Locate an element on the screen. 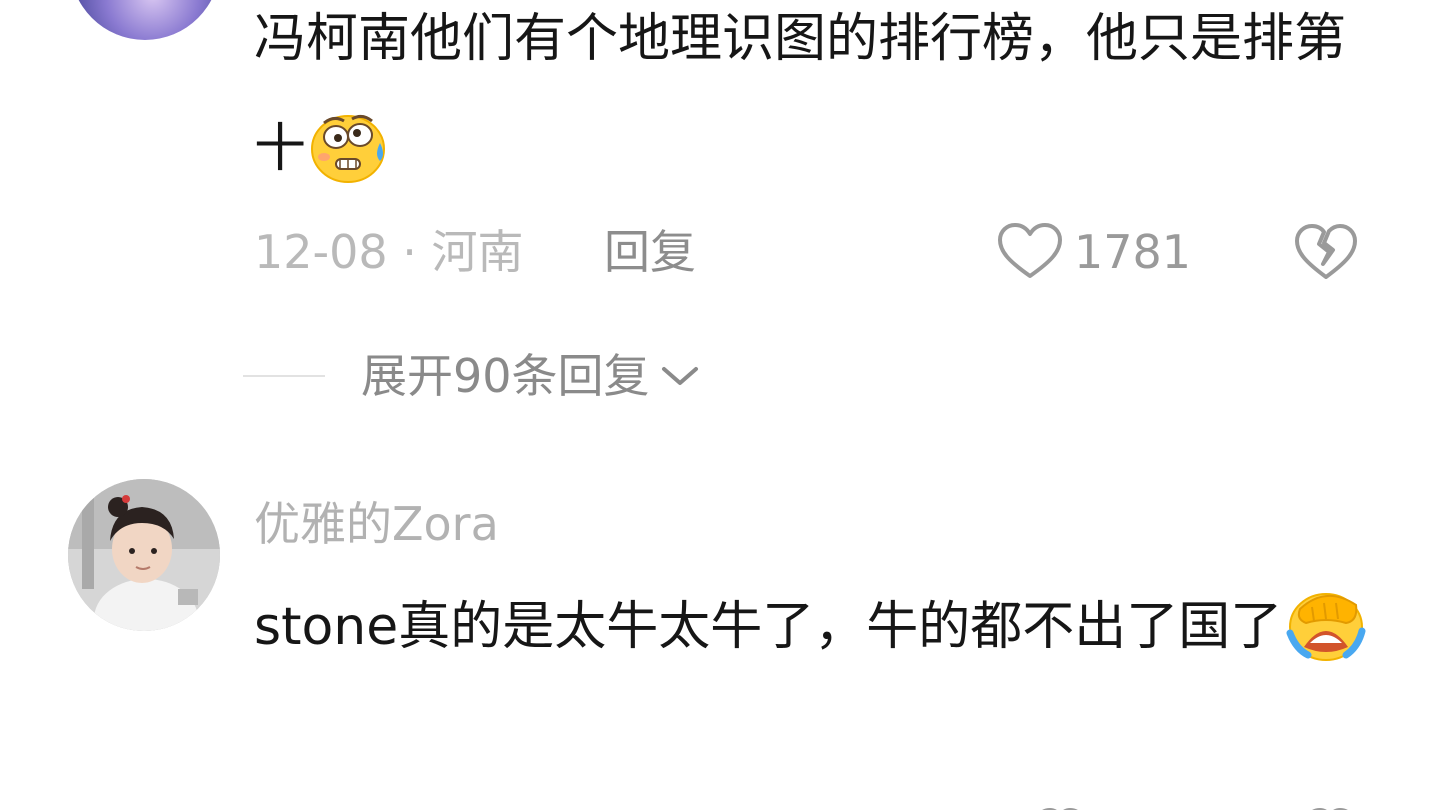 The height and width of the screenshot is (810, 1440). chevron-down-icon is located at coordinates (680, 376).